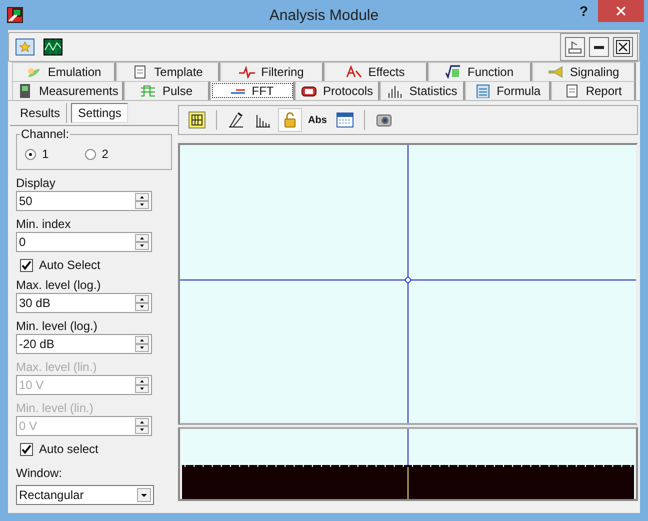 The width and height of the screenshot is (648, 521). I want to click on field-label: Max. level (lin.), so click(57, 367).